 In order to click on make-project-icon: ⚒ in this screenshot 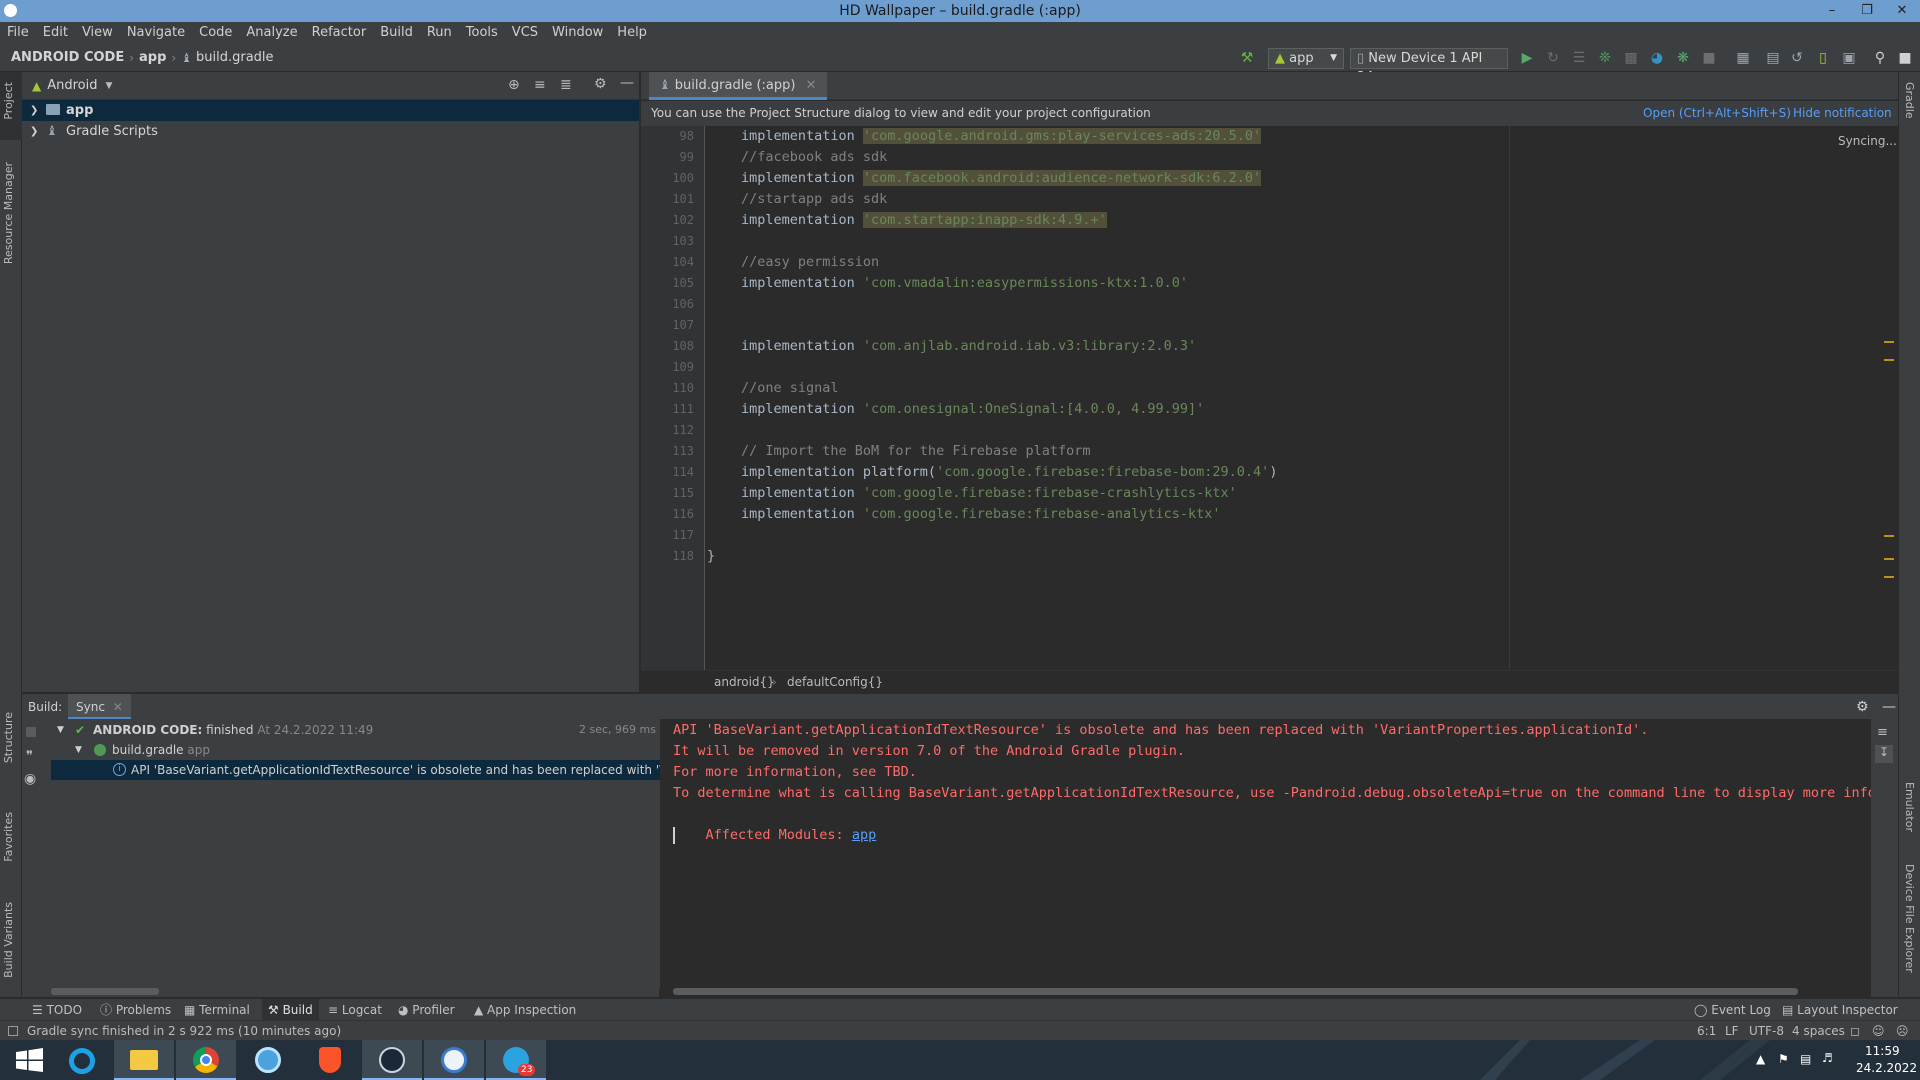, I will do `click(1247, 58)`.